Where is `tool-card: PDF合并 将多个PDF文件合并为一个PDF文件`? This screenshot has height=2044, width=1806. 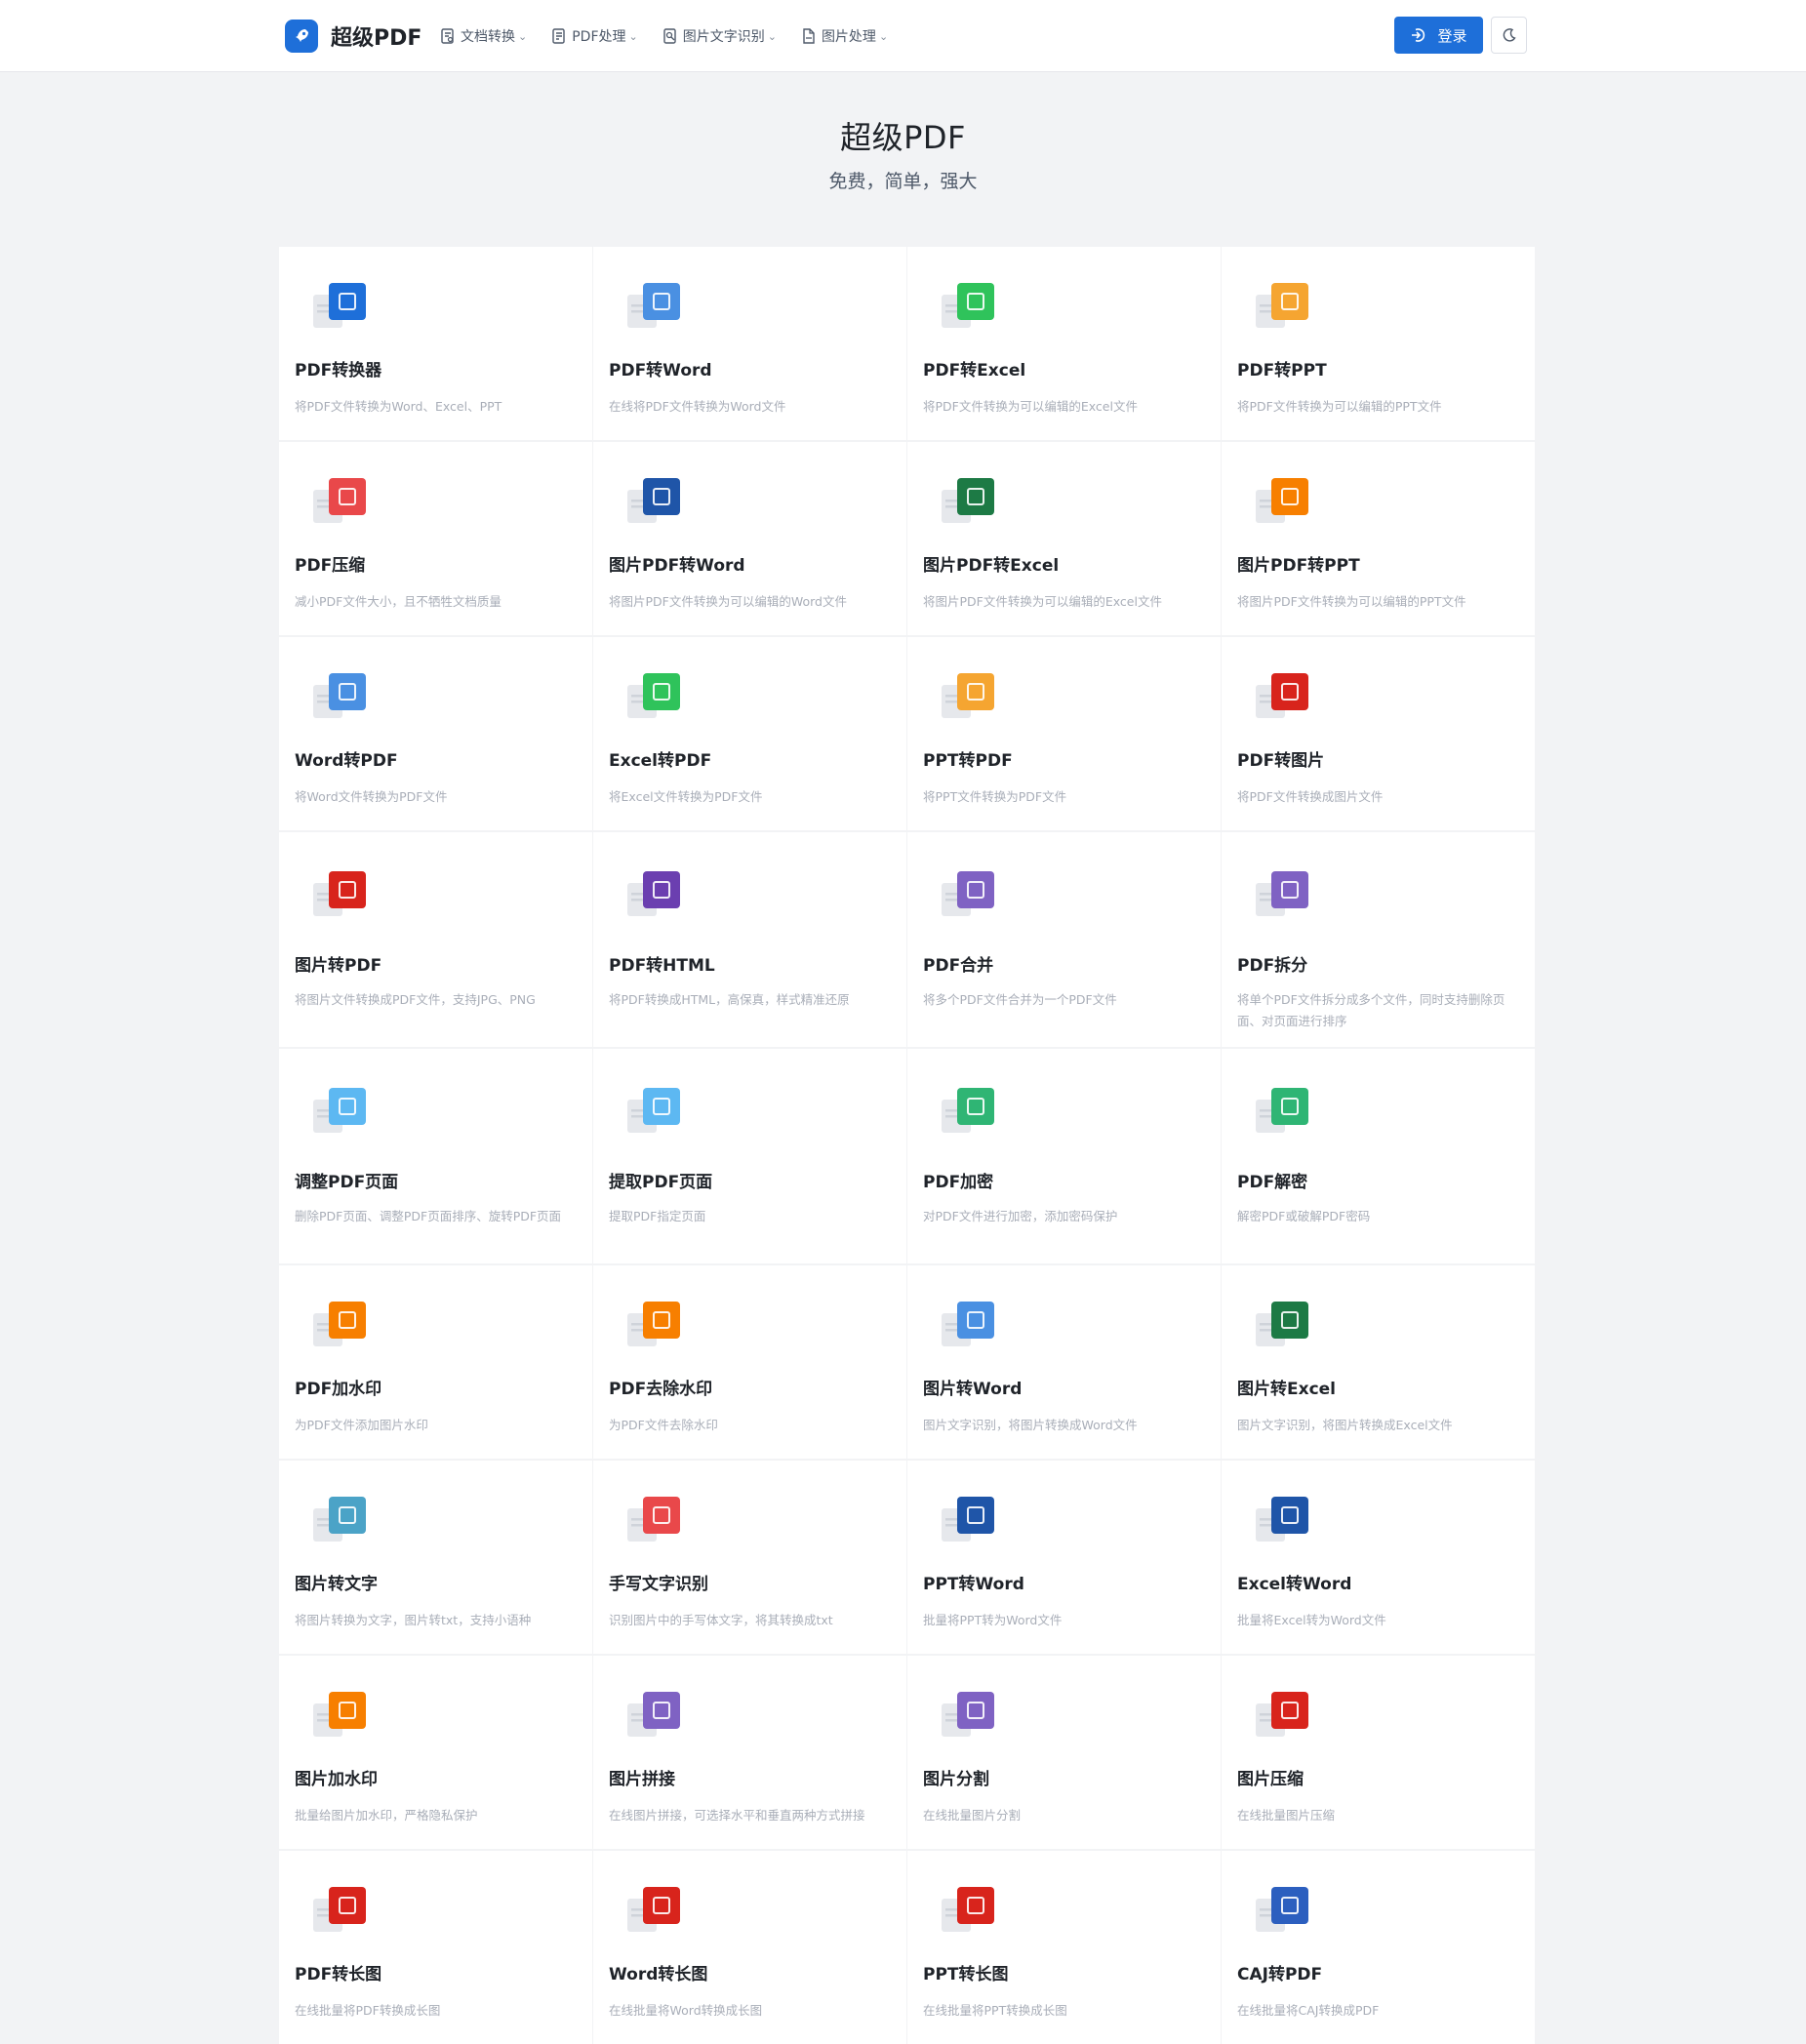
tool-card: PDF合并 将多个PDF文件合并为一个PDF文件 is located at coordinates (1064, 939).